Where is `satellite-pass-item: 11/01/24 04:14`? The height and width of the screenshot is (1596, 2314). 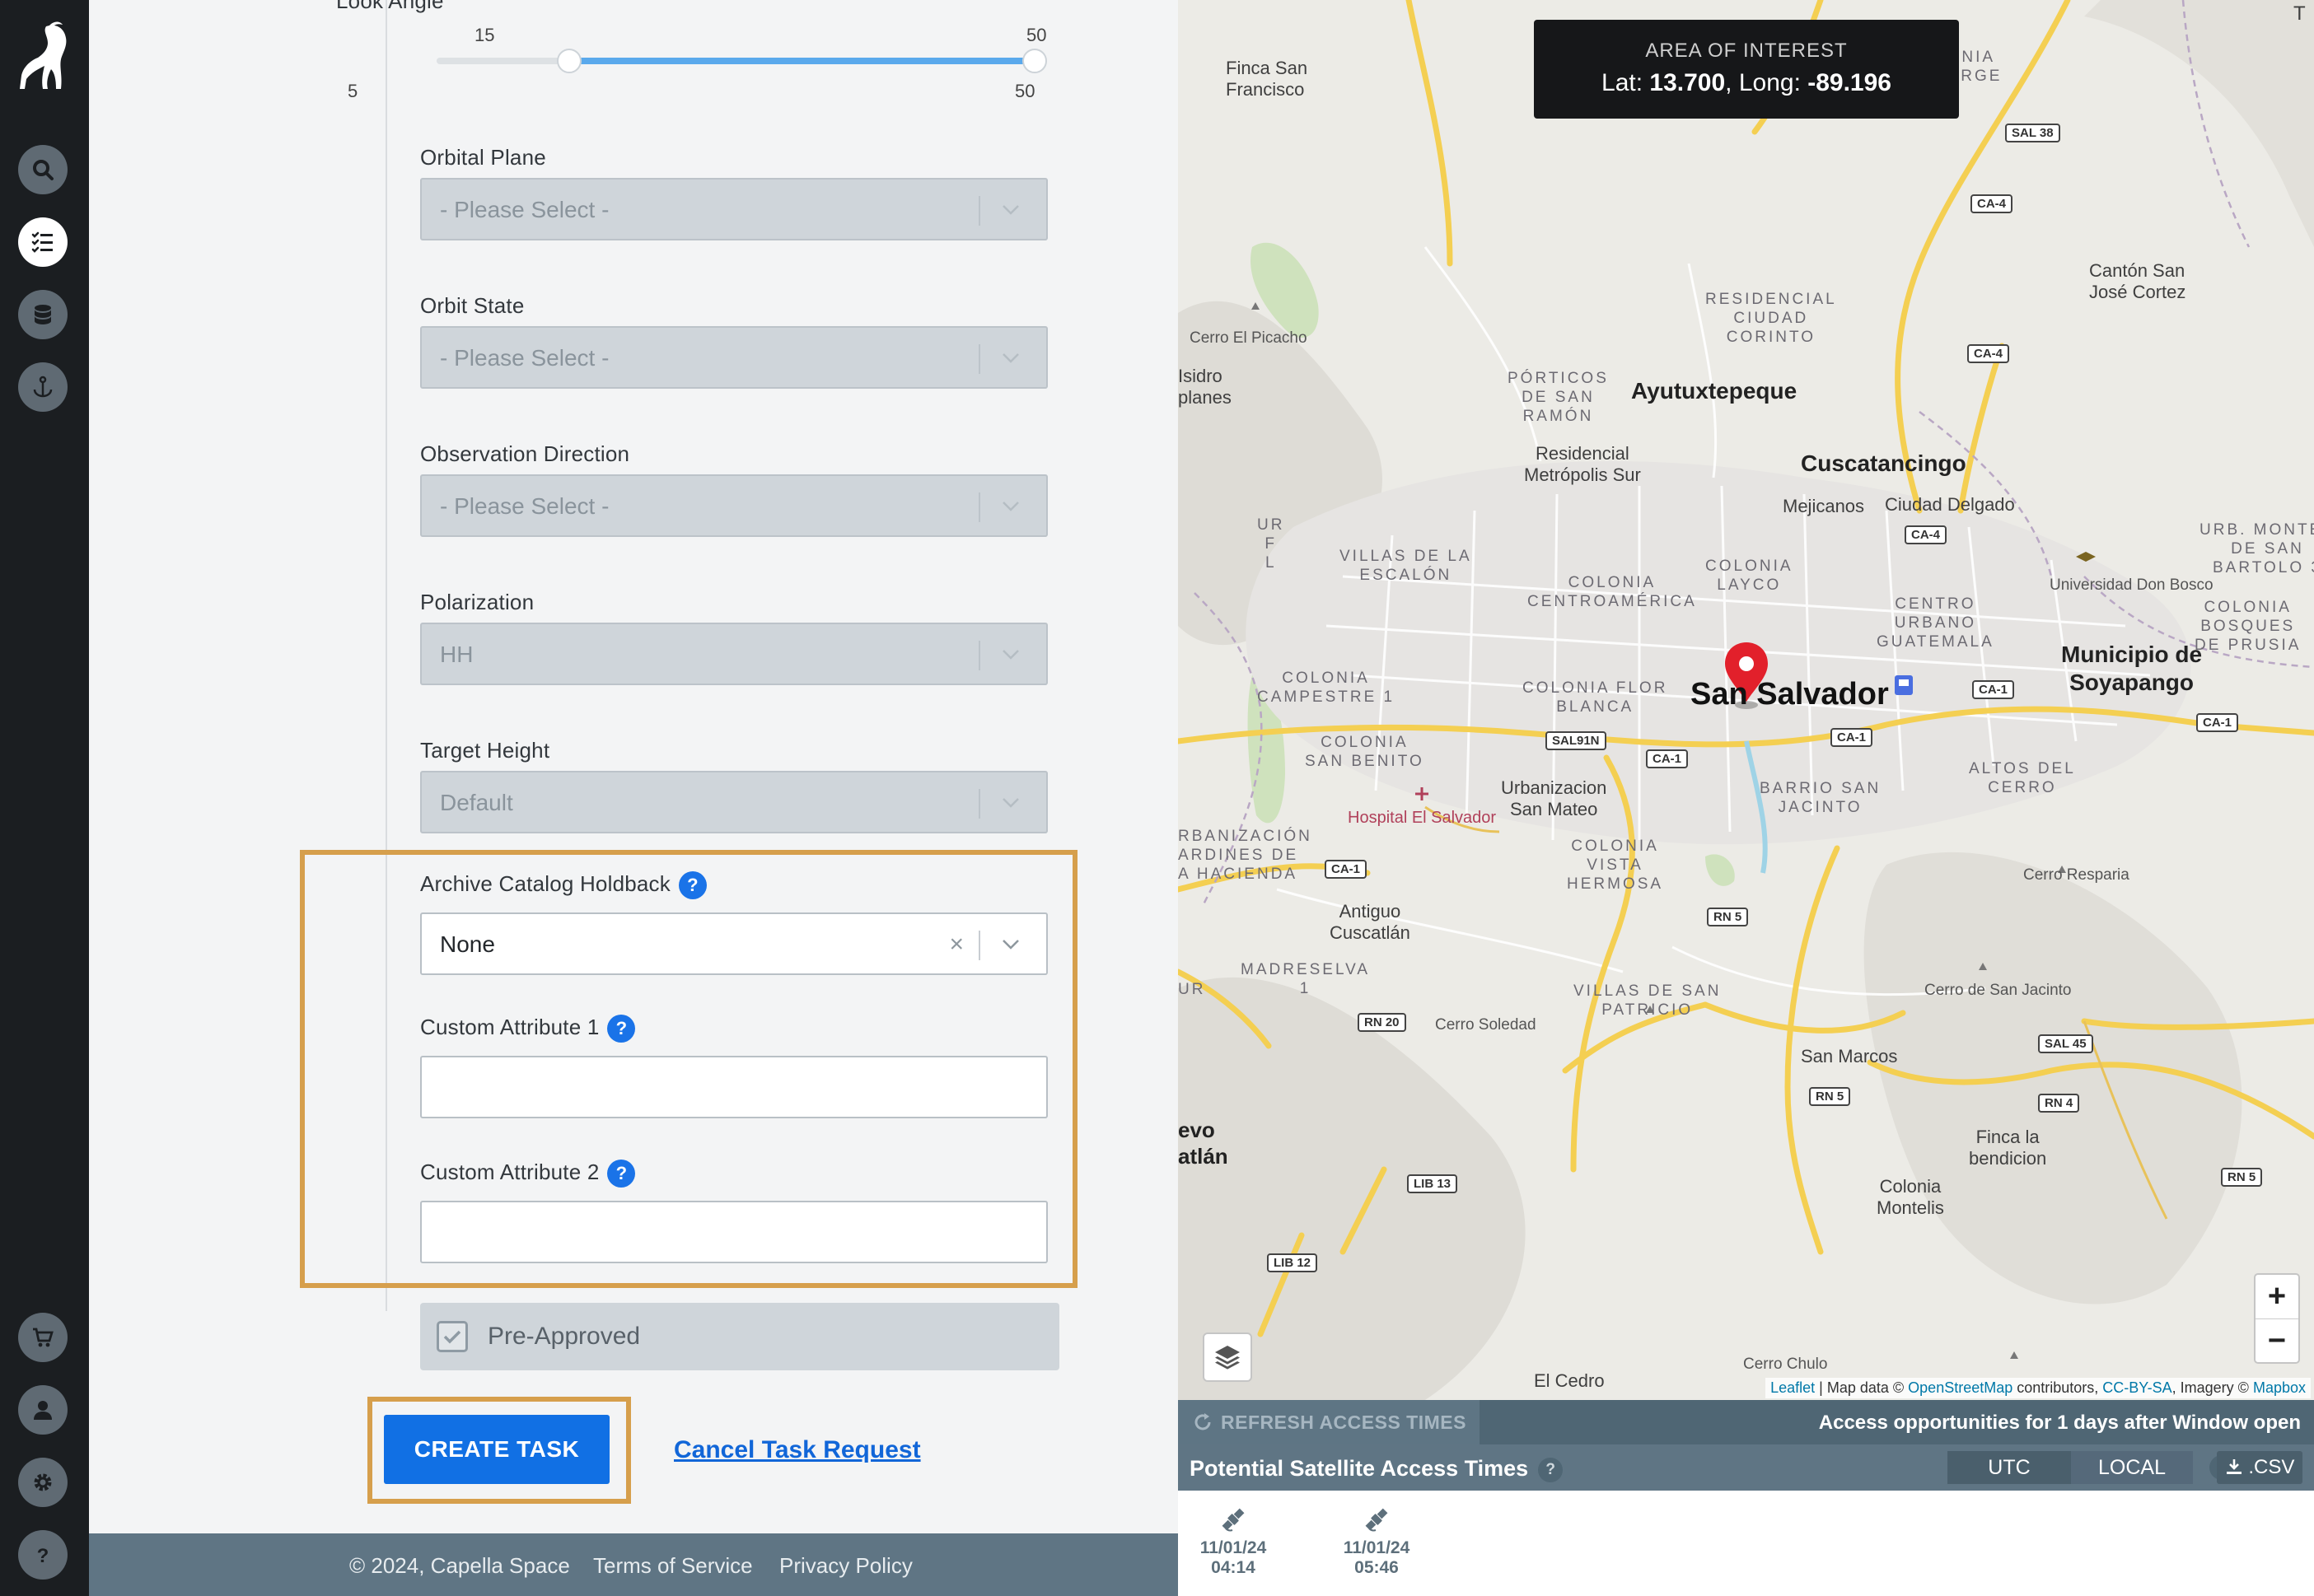 satellite-pass-item: 11/01/24 04:14 is located at coordinates (1233, 1541).